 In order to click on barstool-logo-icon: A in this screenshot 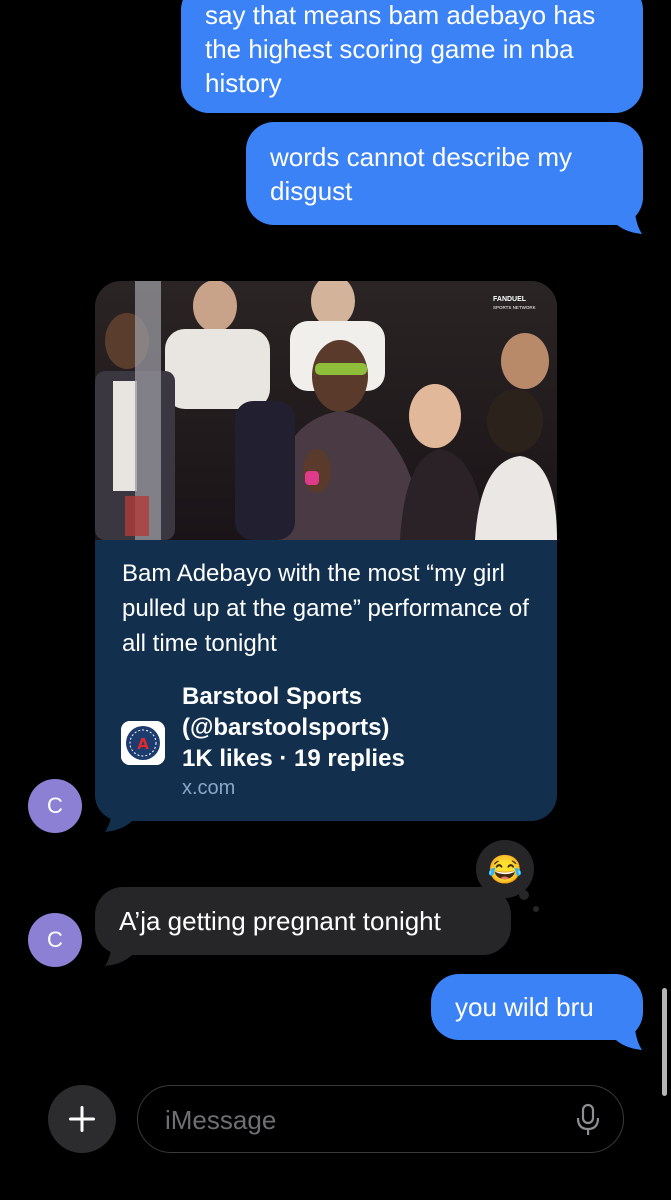, I will do `click(143, 743)`.